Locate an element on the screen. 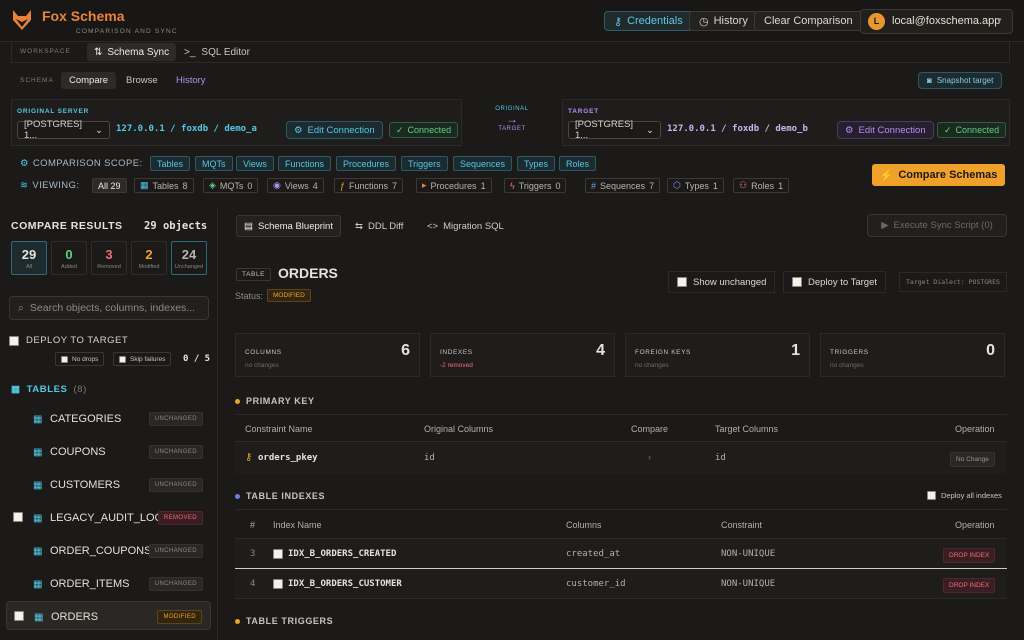  show-unchanged-toggle: Show unchanged is located at coordinates (722, 282).